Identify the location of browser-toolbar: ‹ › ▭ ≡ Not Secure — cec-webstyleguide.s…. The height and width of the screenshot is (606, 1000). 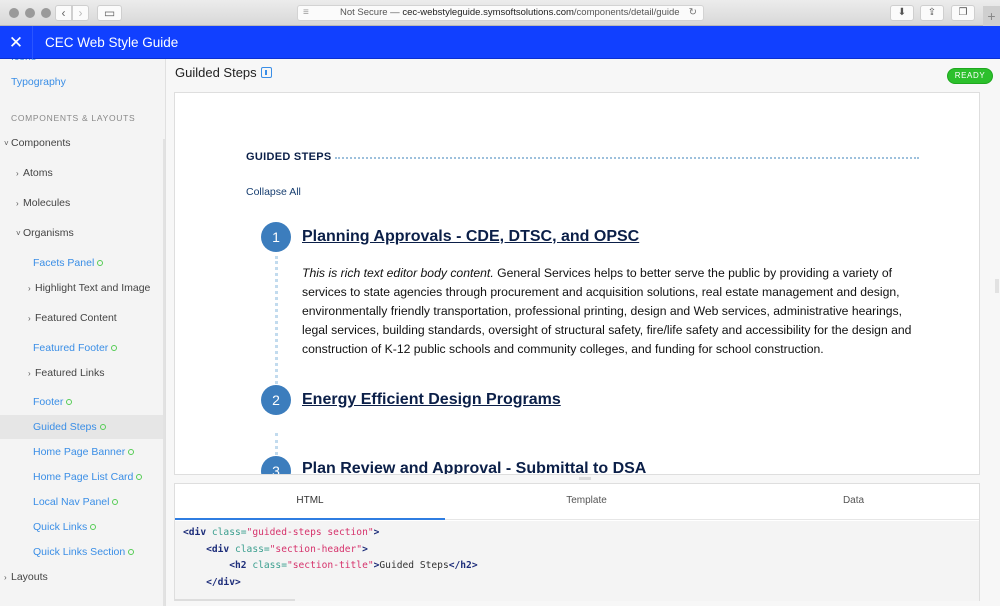
(500, 13).